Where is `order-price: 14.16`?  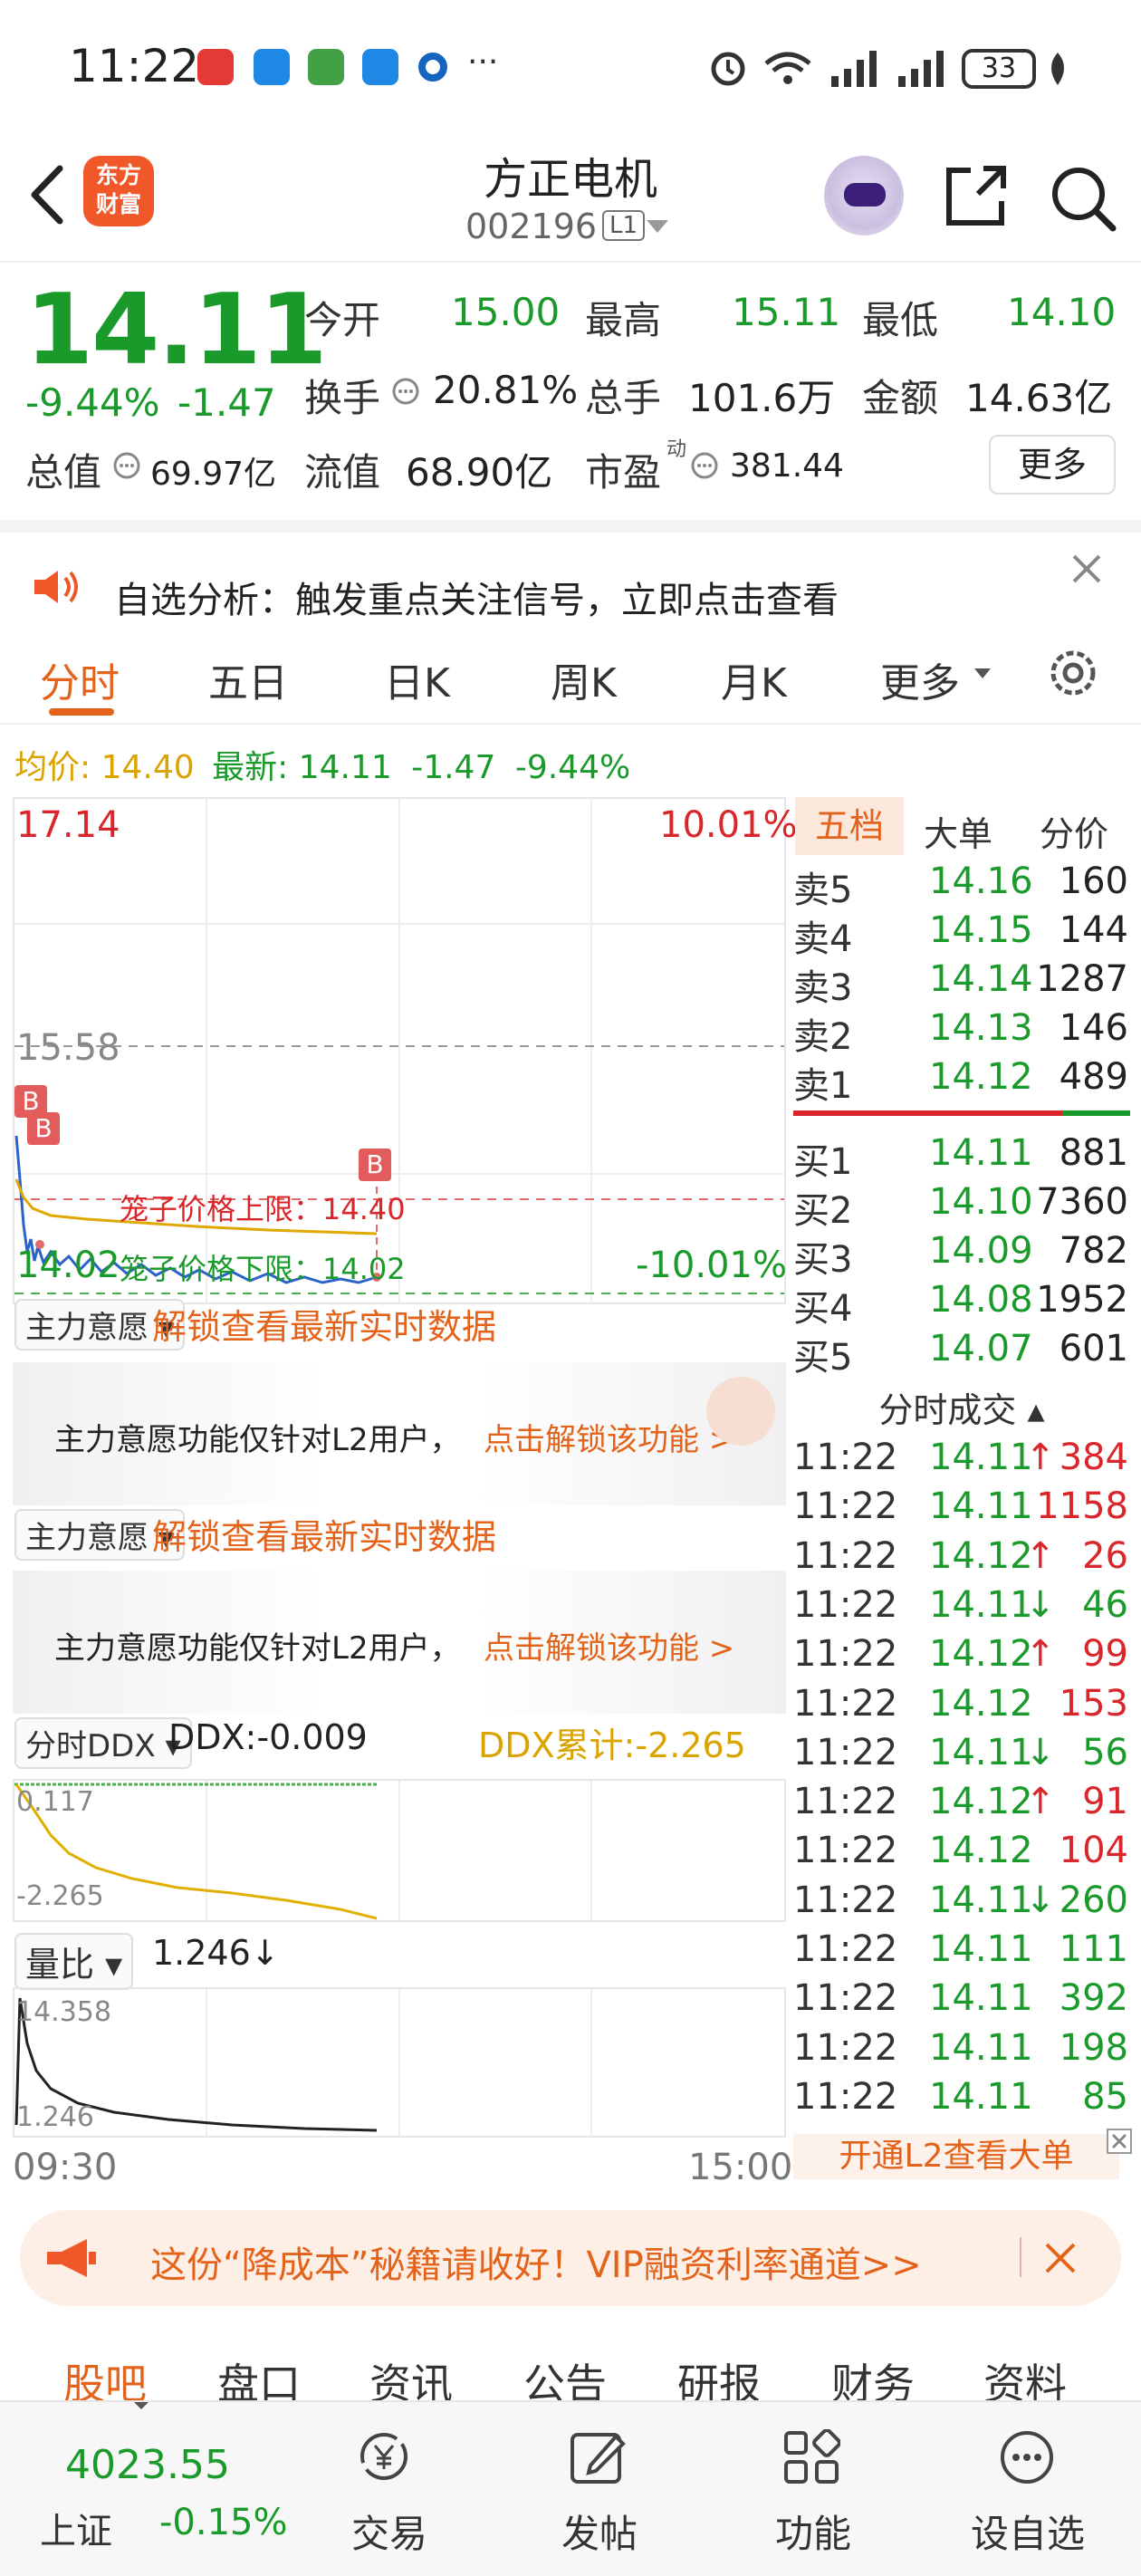 order-price: 14.16 is located at coordinates (981, 881).